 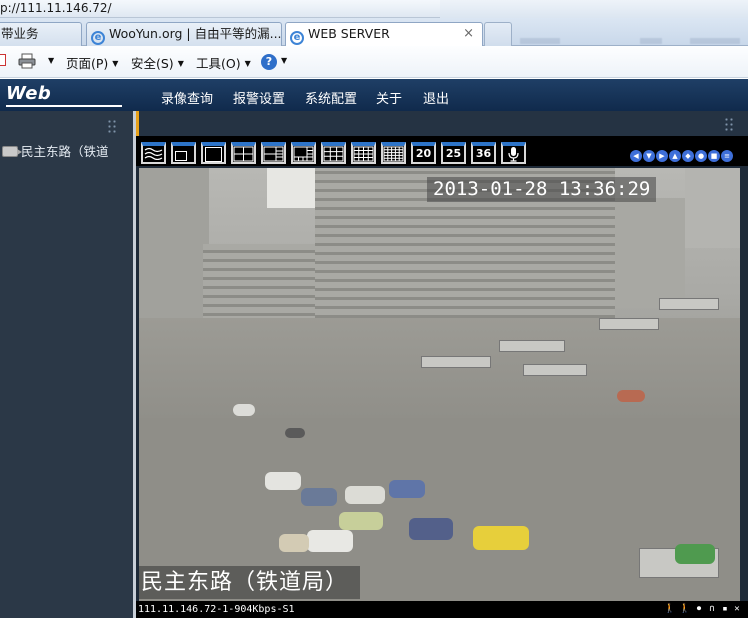 What do you see at coordinates (218, 63) in the screenshot?
I see `tools-menu-label: 工具(O)` at bounding box center [218, 63].